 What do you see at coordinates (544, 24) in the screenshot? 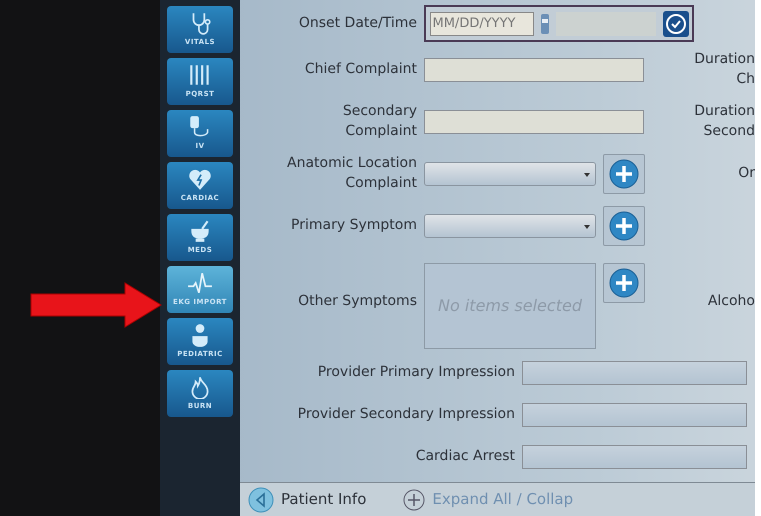
I see `calendar-icon` at bounding box center [544, 24].